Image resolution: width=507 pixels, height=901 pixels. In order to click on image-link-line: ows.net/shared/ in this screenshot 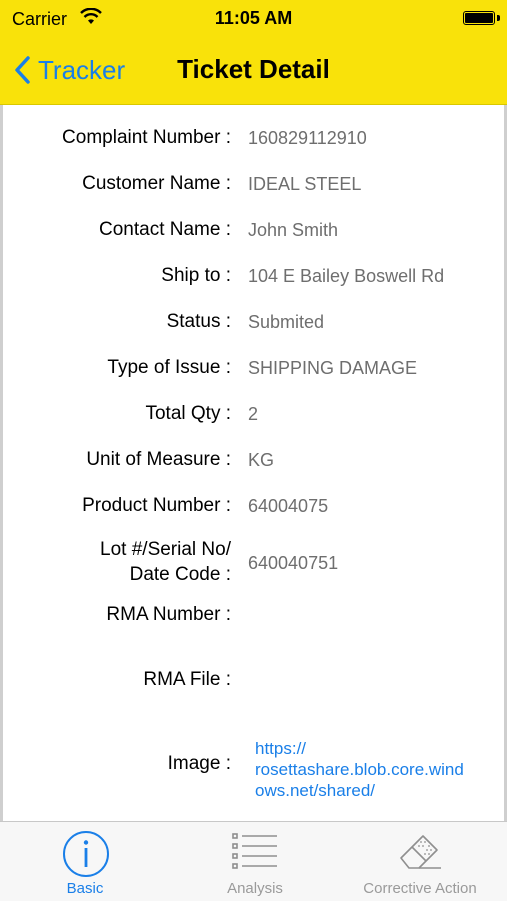, I will do `click(315, 790)`.